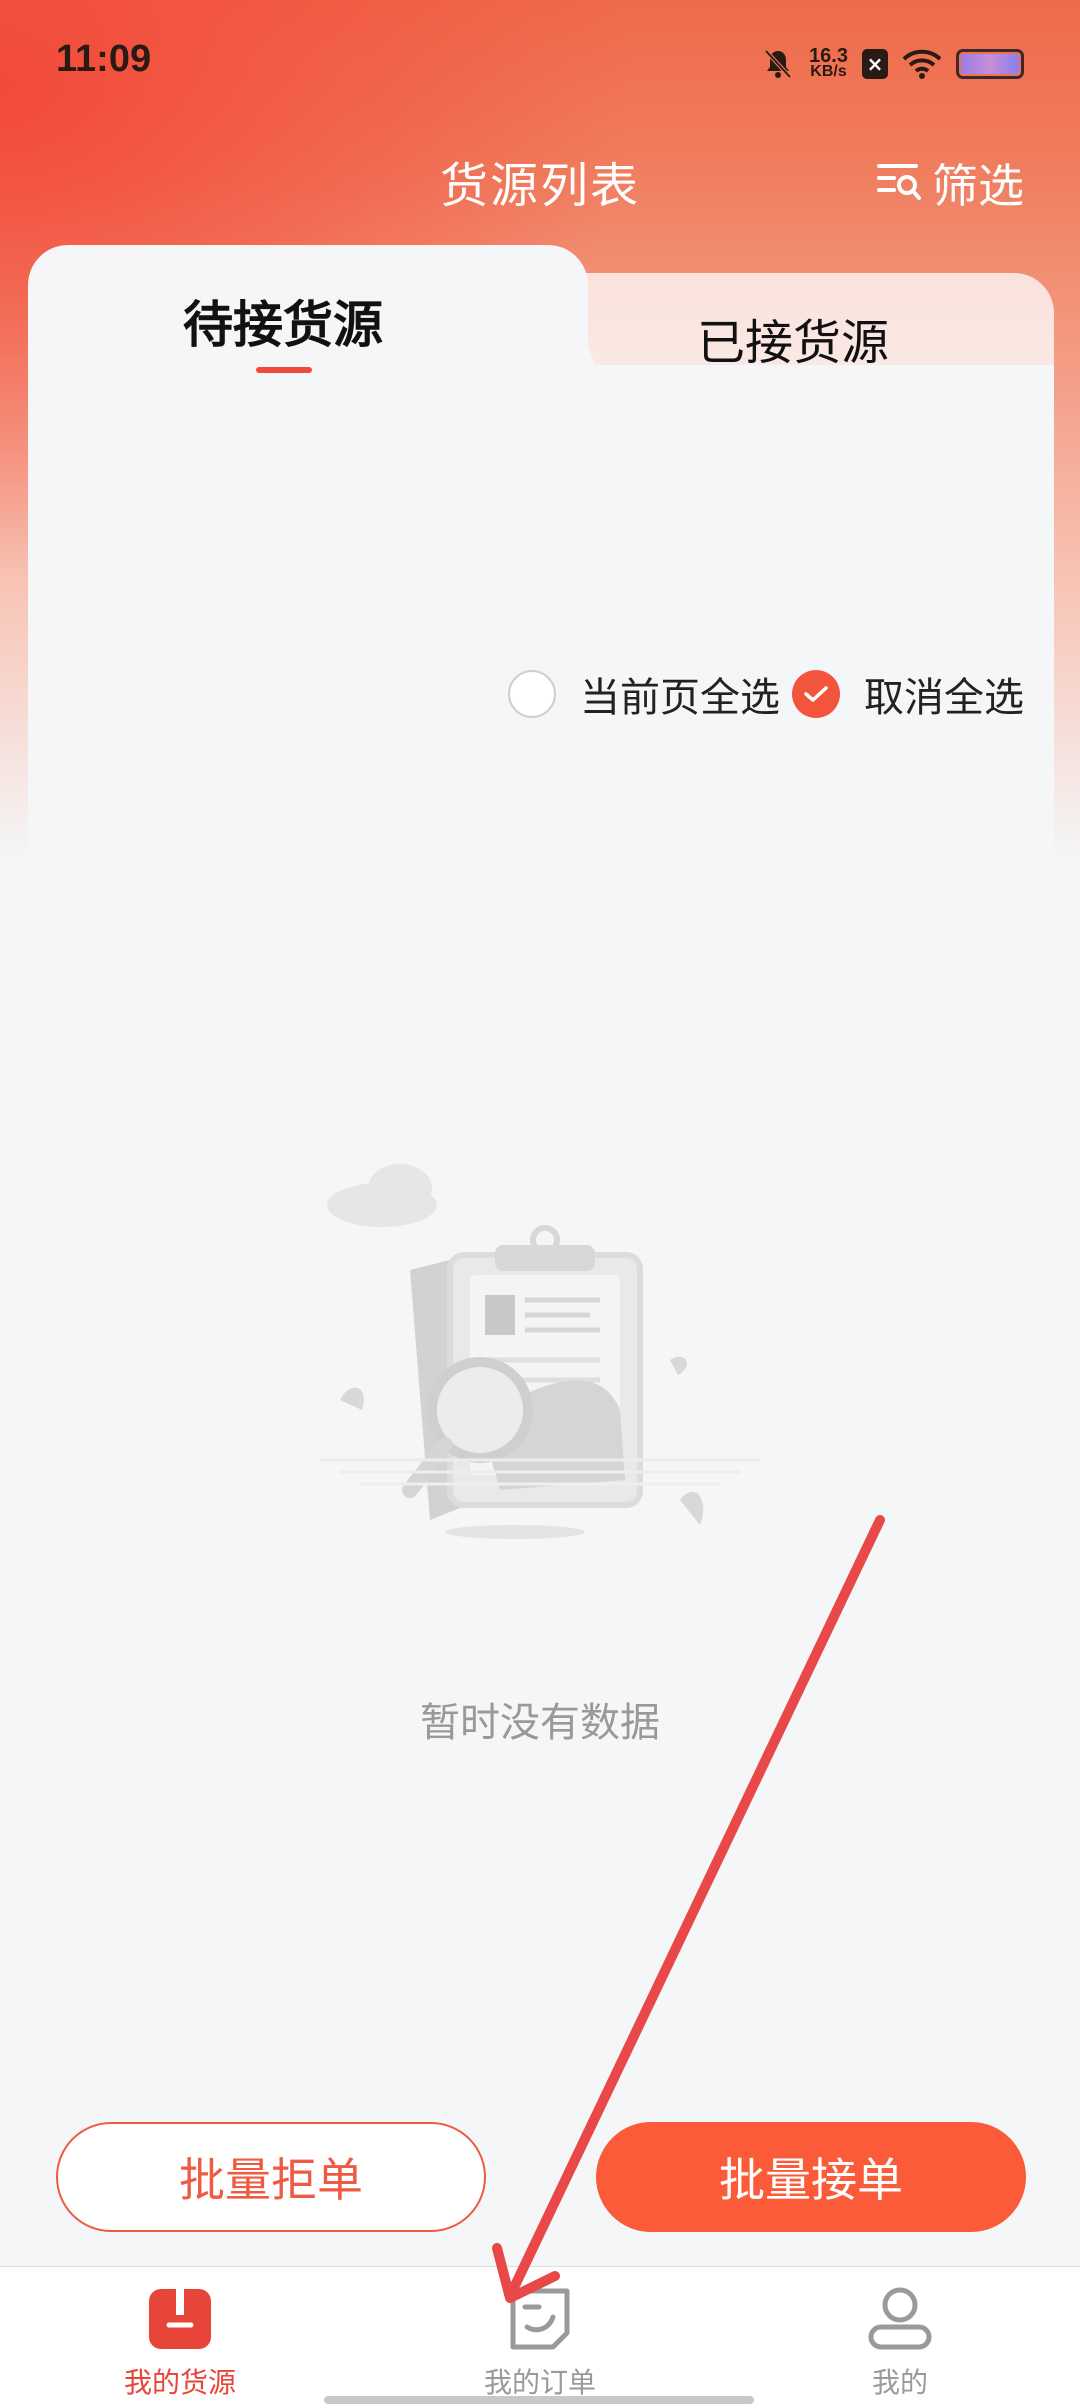  Describe the element at coordinates (793, 338) in the screenshot. I see `tab-accepted-cargo: 已接货源` at that location.